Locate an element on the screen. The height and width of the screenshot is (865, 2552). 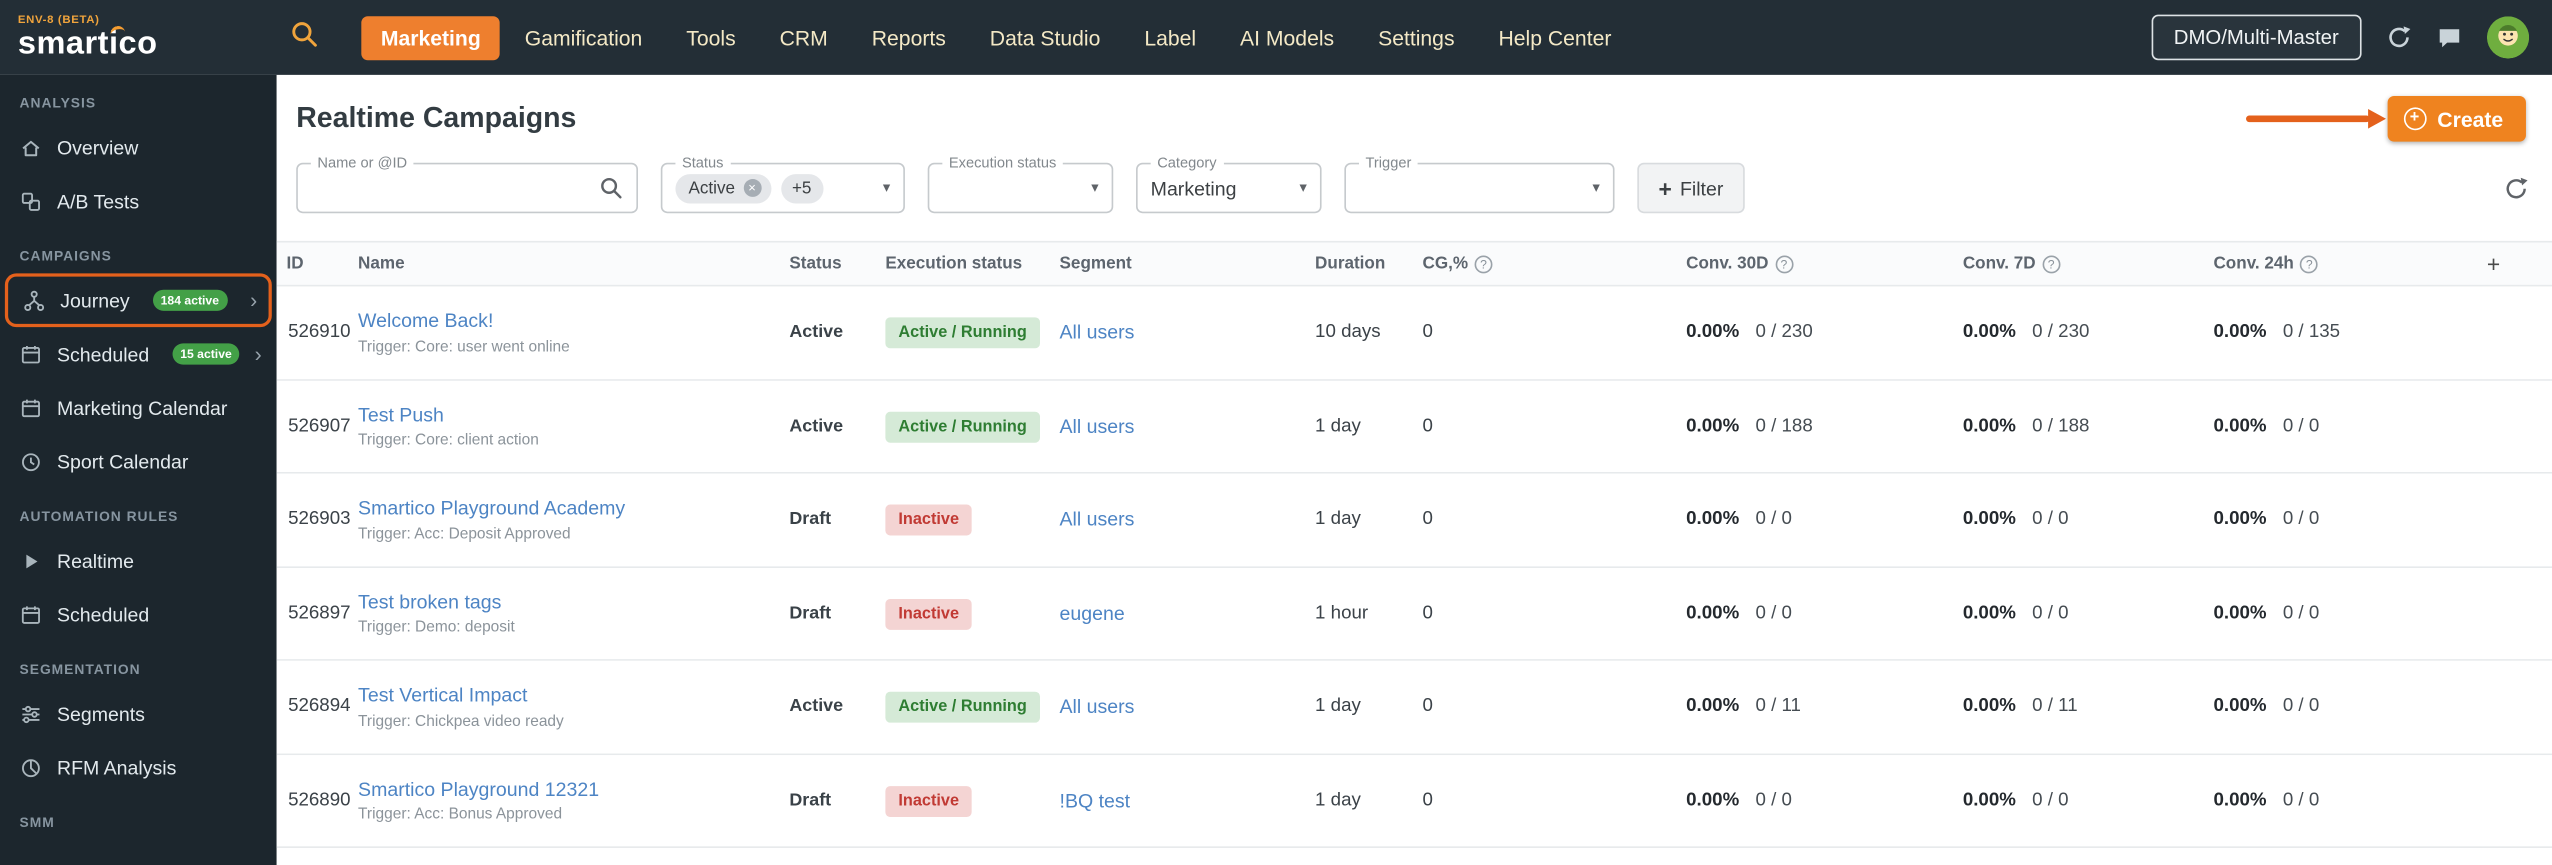
account-selector: DMO/Multi-Master is located at coordinates (2256, 37).